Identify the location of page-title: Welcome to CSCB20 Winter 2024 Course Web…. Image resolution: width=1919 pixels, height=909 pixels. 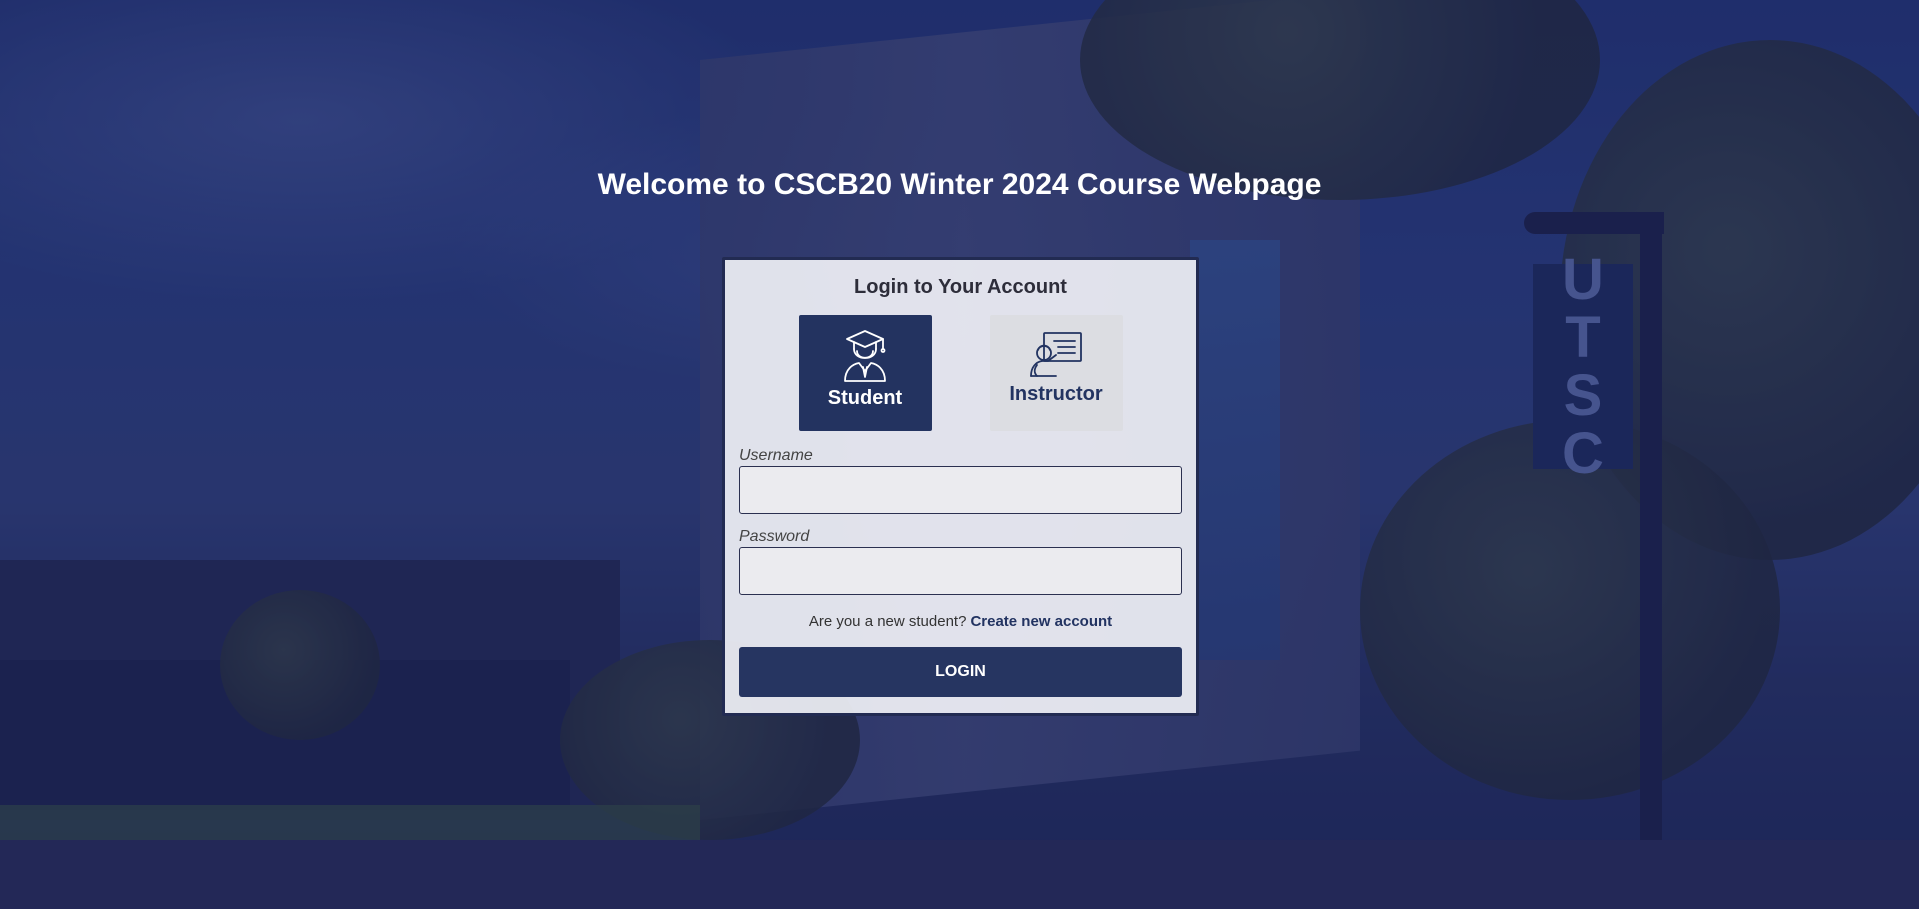
(959, 184).